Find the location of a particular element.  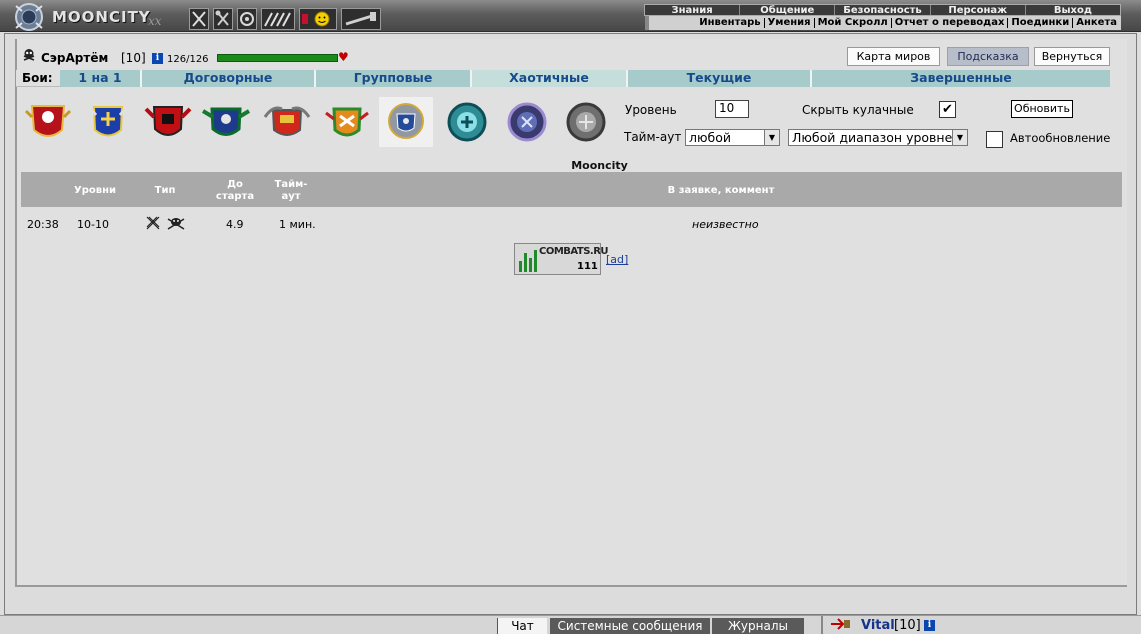

ad-link: [ad] is located at coordinates (617, 259).